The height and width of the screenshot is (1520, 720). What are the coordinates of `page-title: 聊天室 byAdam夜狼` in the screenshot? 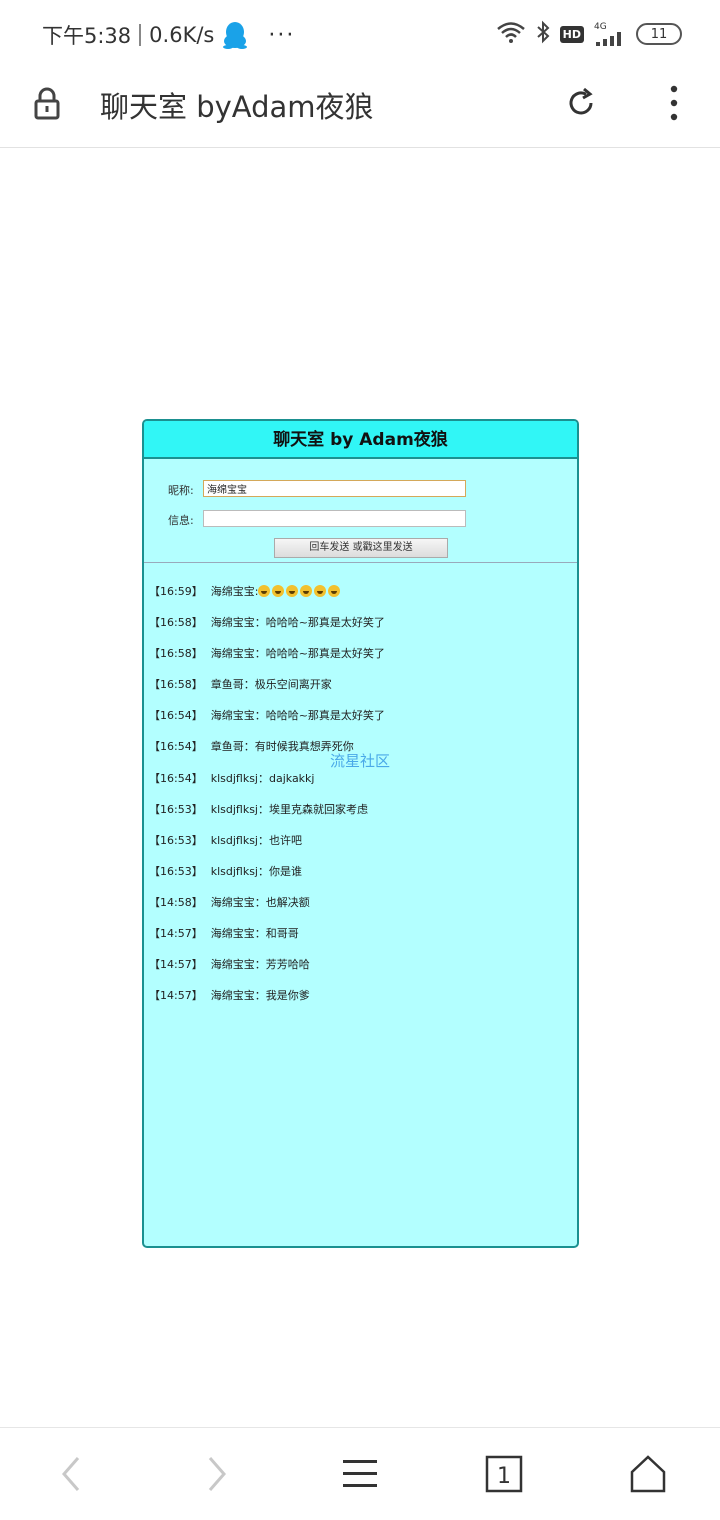 It's located at (237, 105).